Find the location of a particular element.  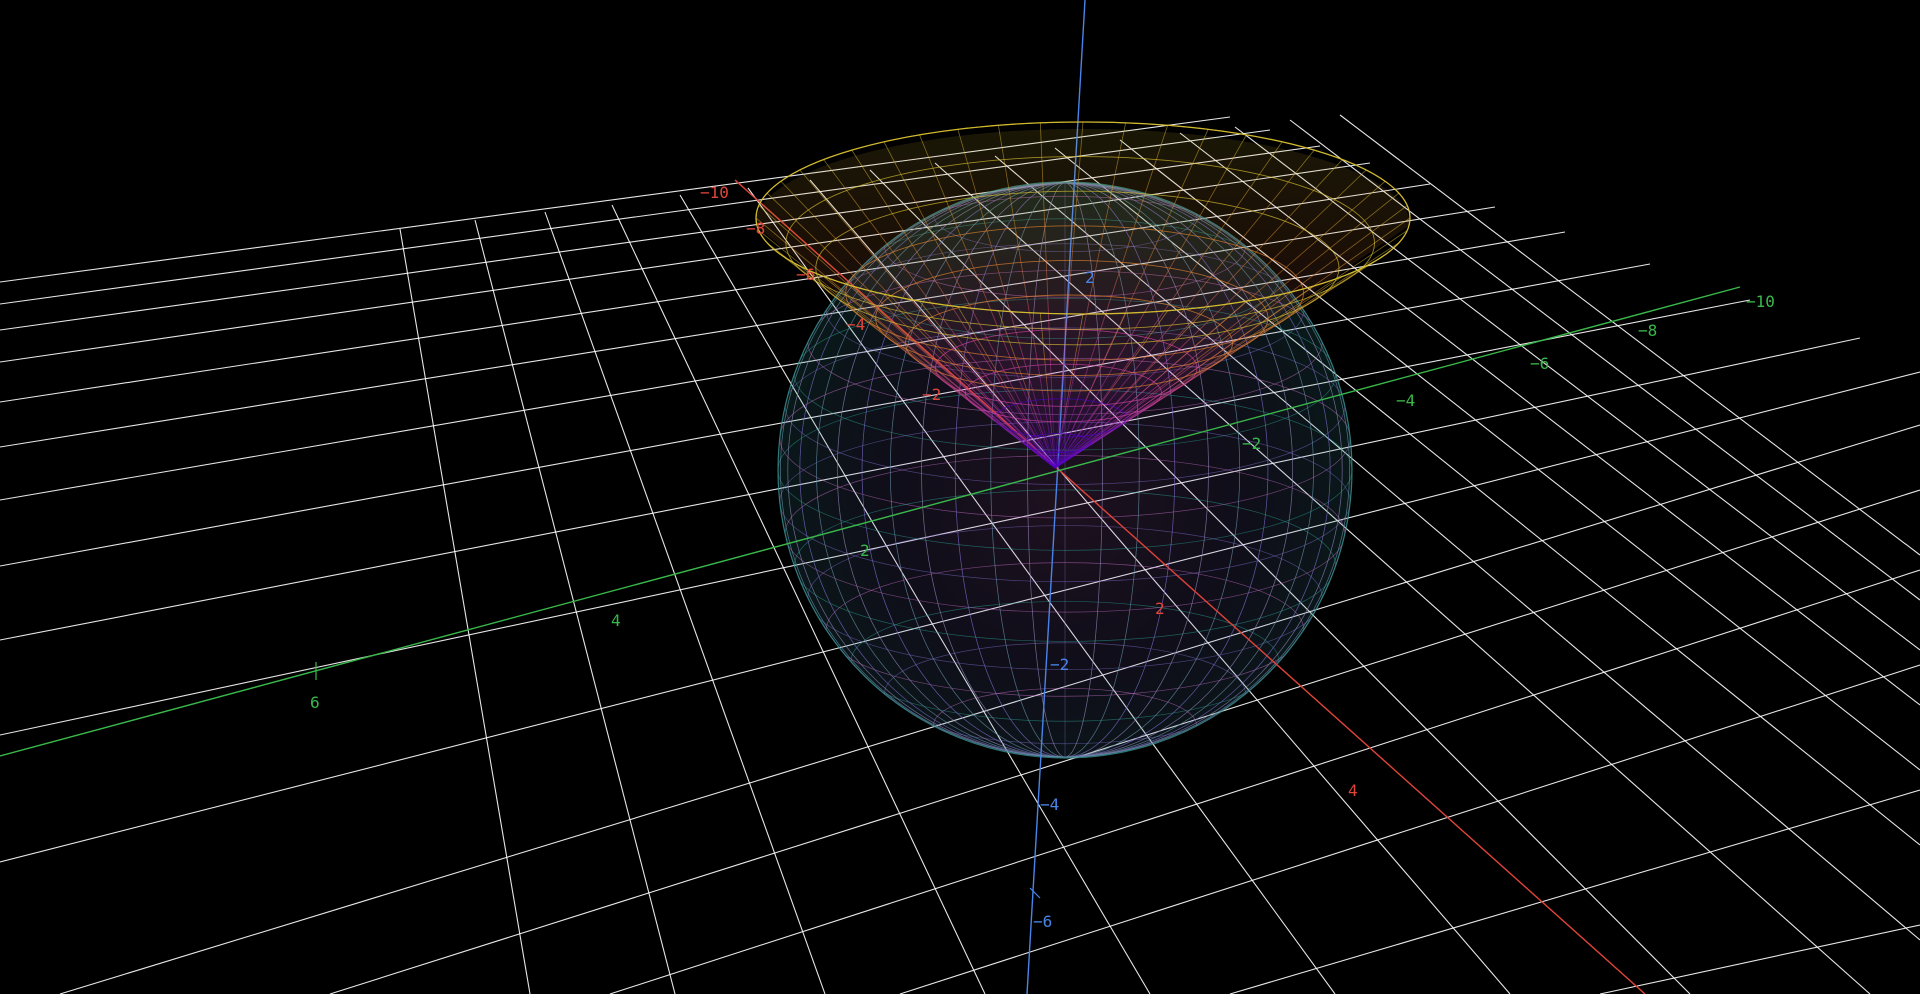

z-axis-tick is located at coordinates (1035, 893).